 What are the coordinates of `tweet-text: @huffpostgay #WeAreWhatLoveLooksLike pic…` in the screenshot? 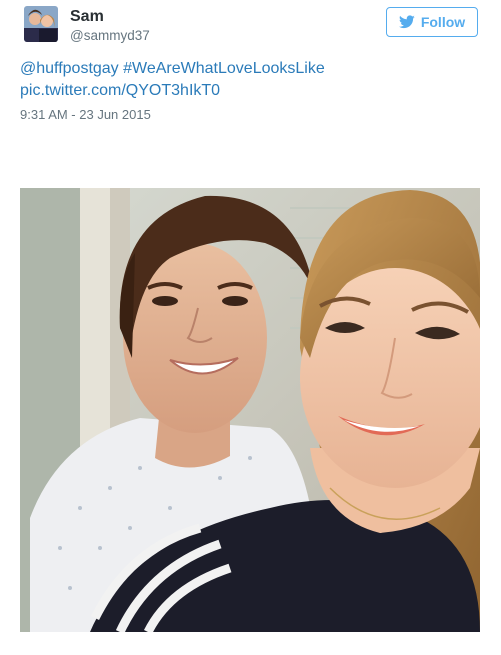 It's located at (250, 80).